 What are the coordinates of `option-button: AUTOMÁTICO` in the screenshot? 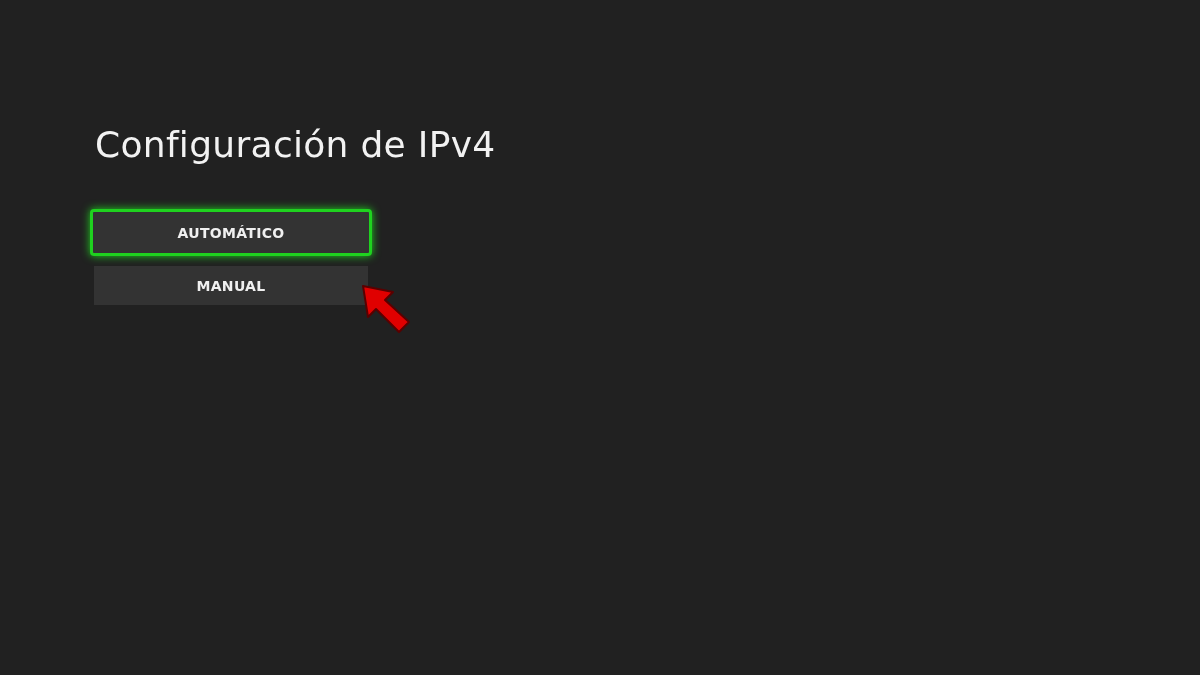 It's located at (231, 232).